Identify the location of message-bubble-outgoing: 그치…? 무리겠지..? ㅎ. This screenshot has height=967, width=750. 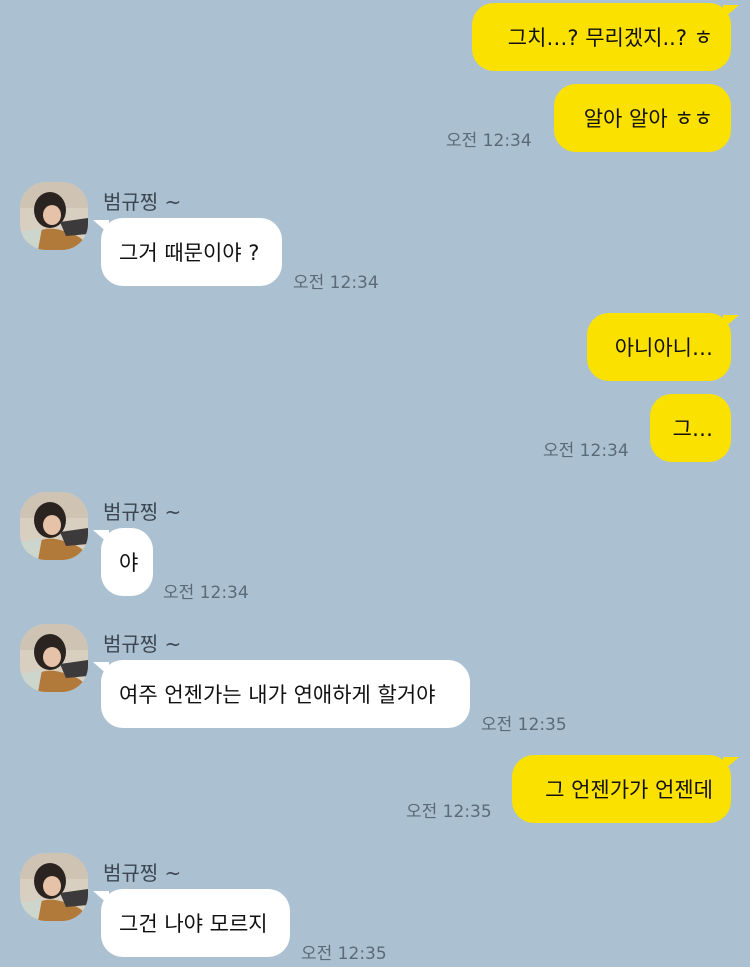
(605, 37).